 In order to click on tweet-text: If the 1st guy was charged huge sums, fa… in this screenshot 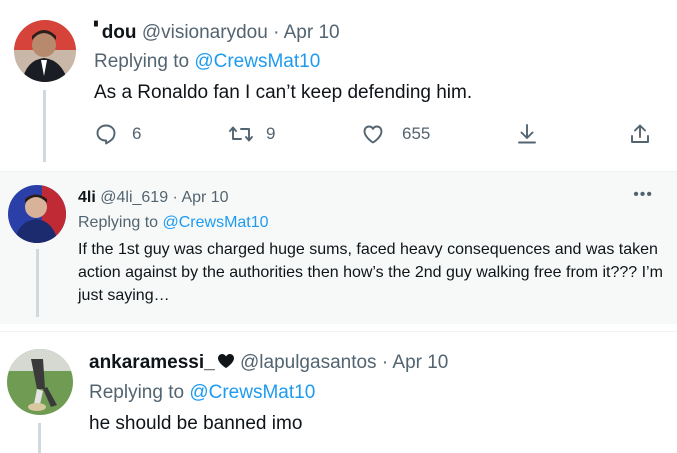, I will do `click(370, 272)`.